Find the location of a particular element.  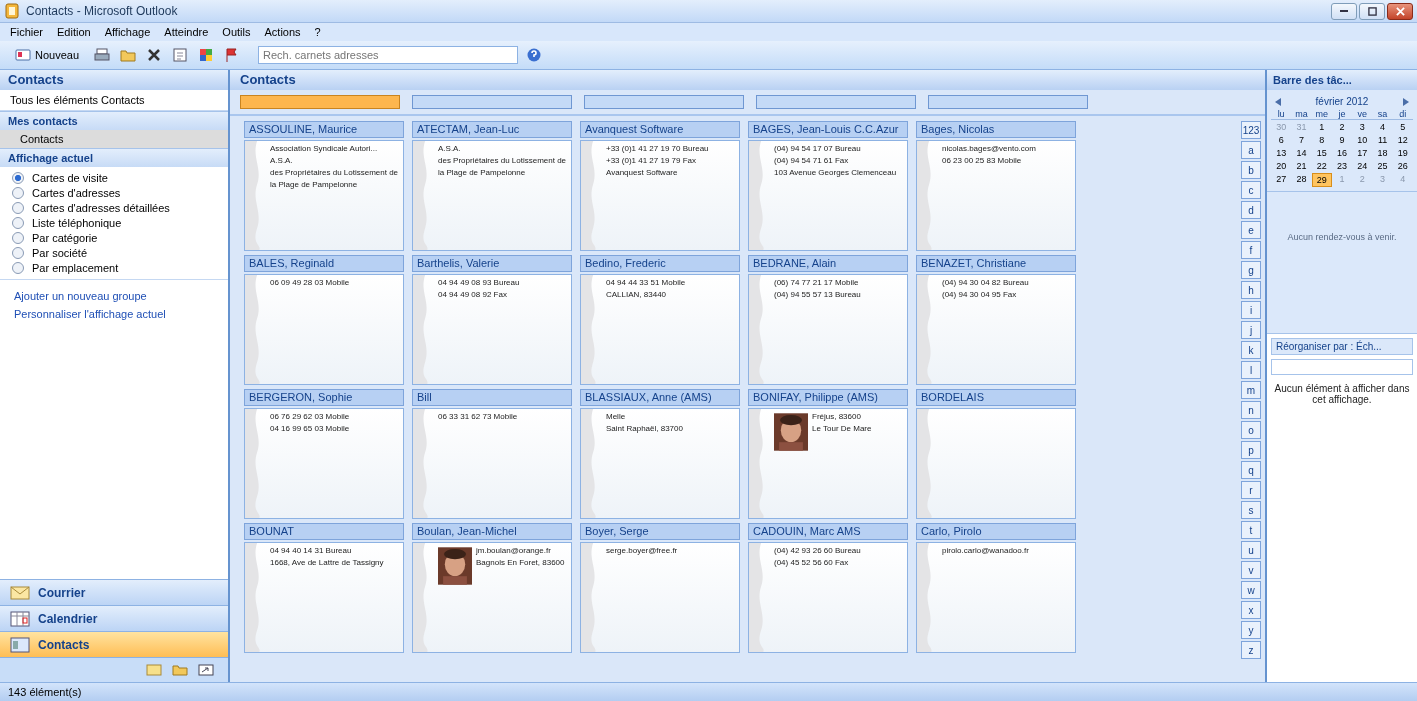

next-month-icon is located at coordinates (1406, 101).